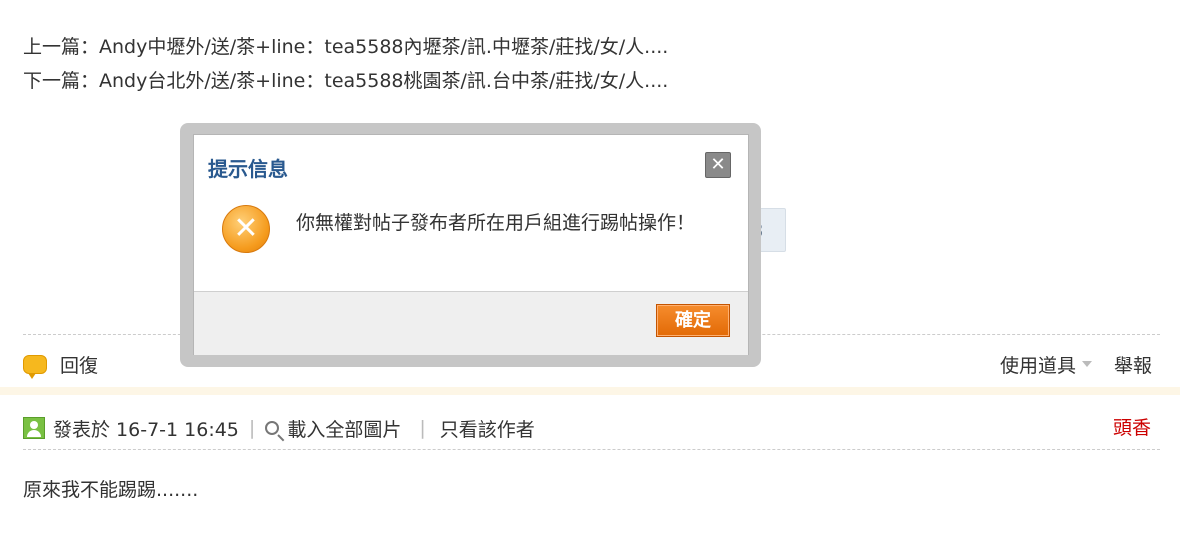 This screenshot has width=1180, height=535. What do you see at coordinates (272, 428) in the screenshot?
I see `magnifier-icon` at bounding box center [272, 428].